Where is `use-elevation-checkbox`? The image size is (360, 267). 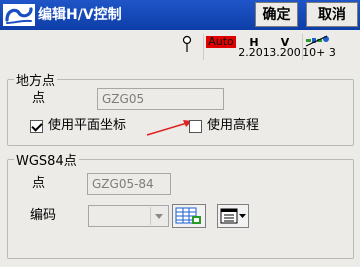 use-elevation-checkbox is located at coordinates (195, 126).